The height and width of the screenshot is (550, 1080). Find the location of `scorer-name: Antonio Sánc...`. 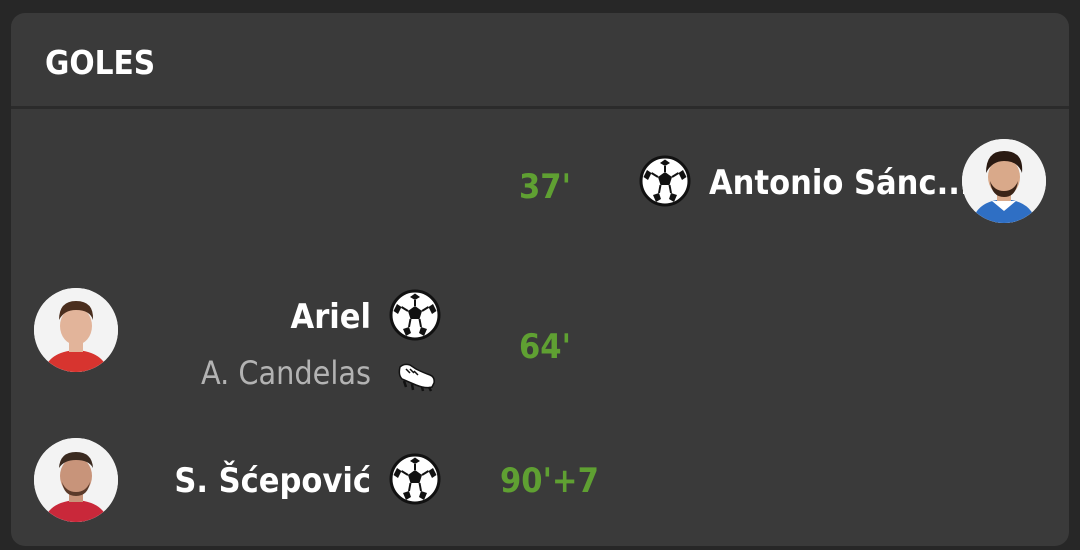

scorer-name: Antonio Sánc... is located at coordinates (840, 183).